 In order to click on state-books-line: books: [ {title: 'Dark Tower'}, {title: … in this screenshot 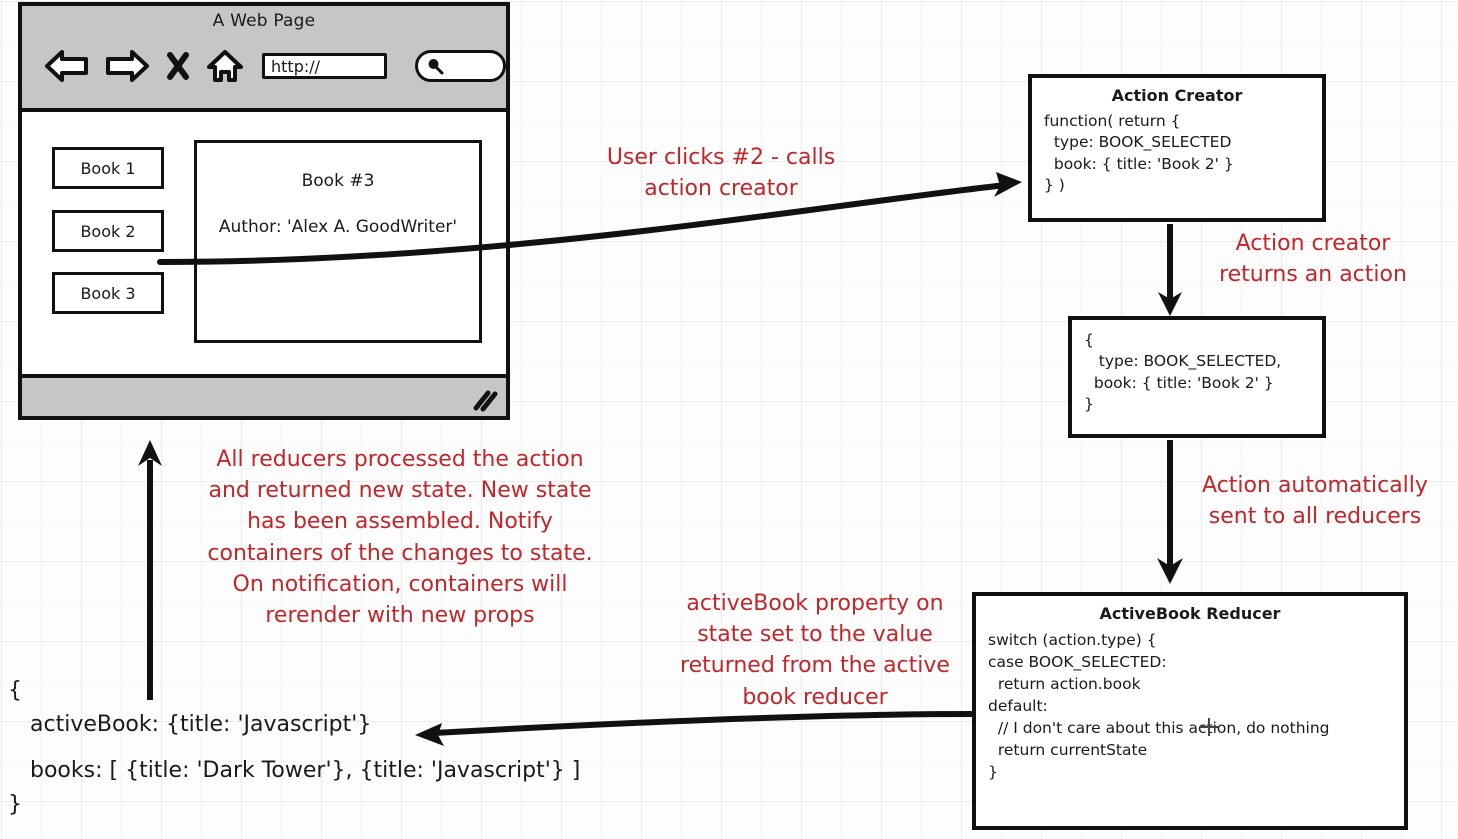, I will do `click(305, 770)`.